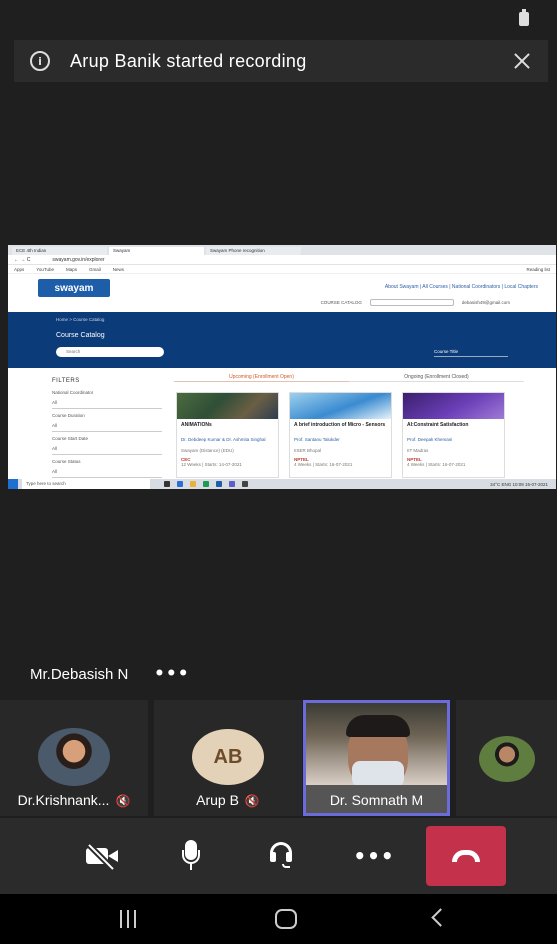 Image resolution: width=557 pixels, height=944 pixels. Describe the element at coordinates (156, 251) in the screenshot. I see `browser-tab: Swayam` at that location.